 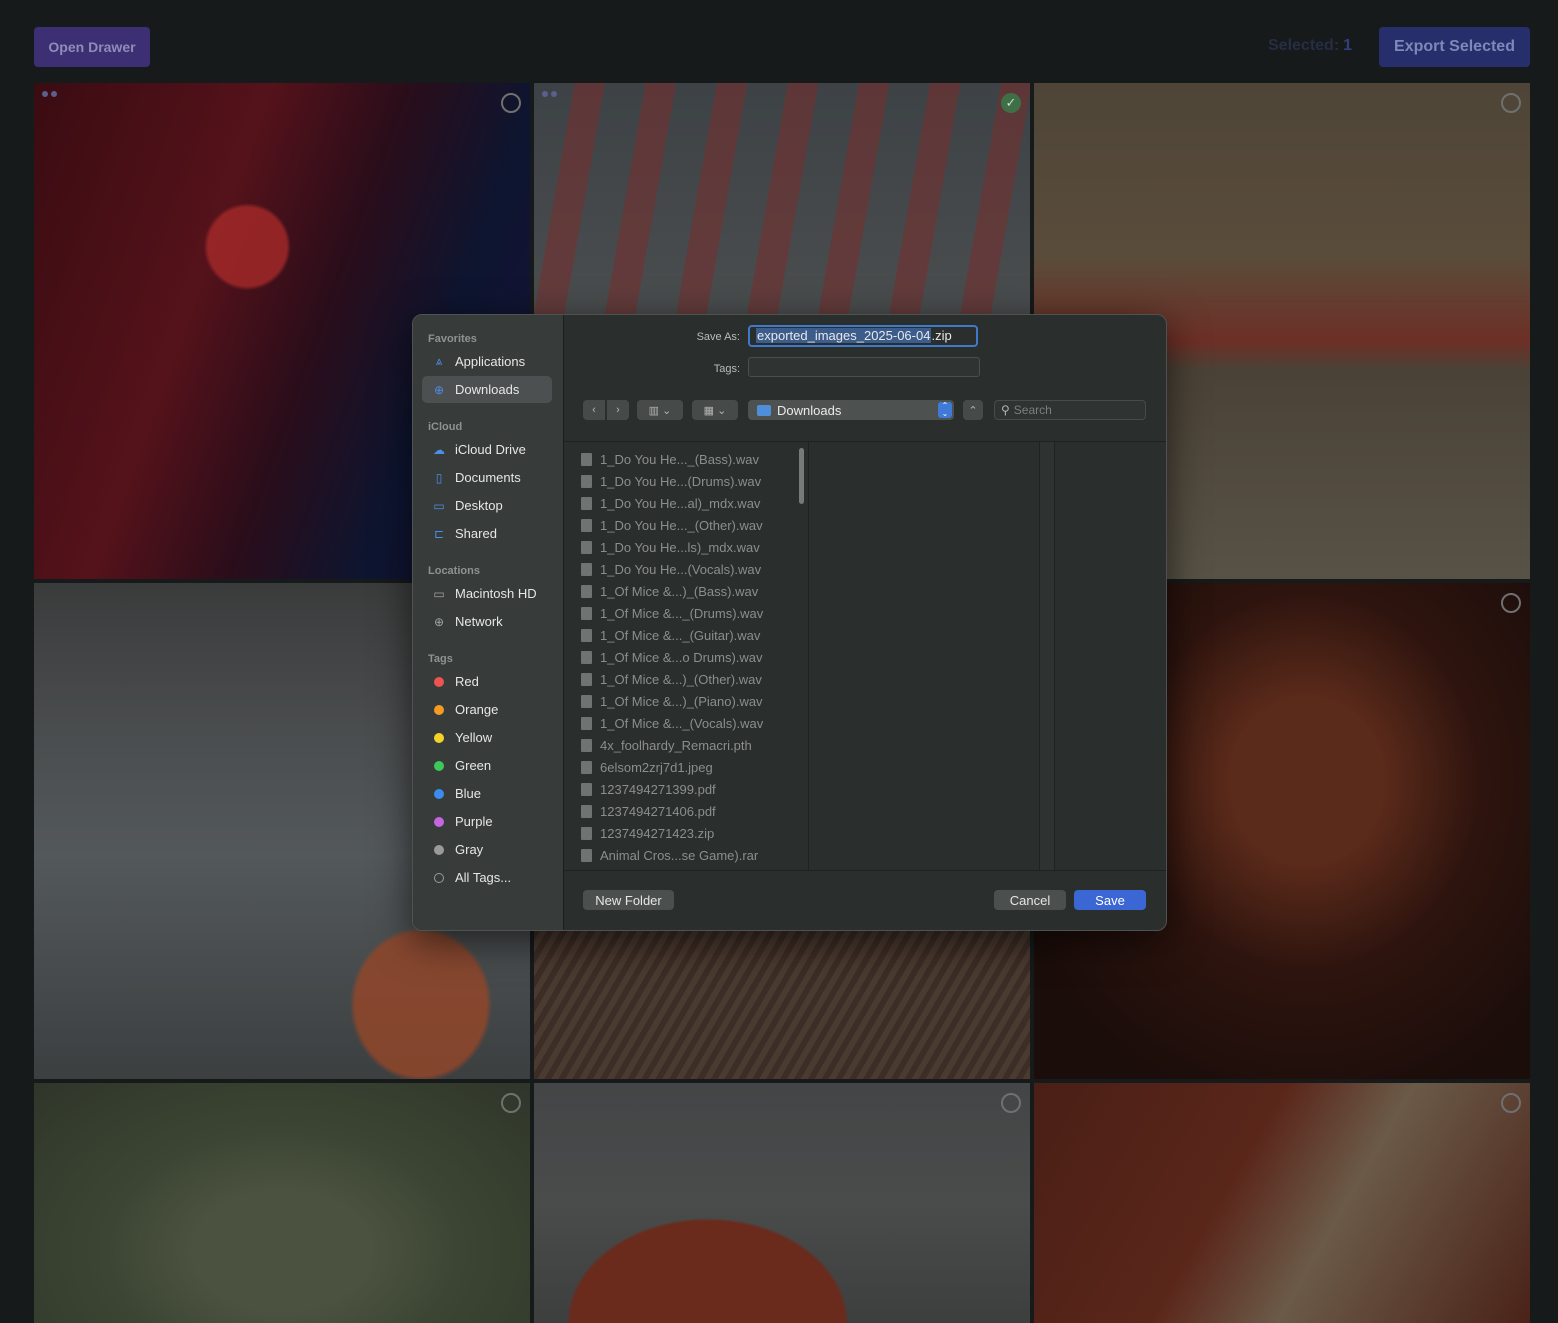 What do you see at coordinates (487, 477) in the screenshot?
I see `sidebar-item-documents: ▯ Documents` at bounding box center [487, 477].